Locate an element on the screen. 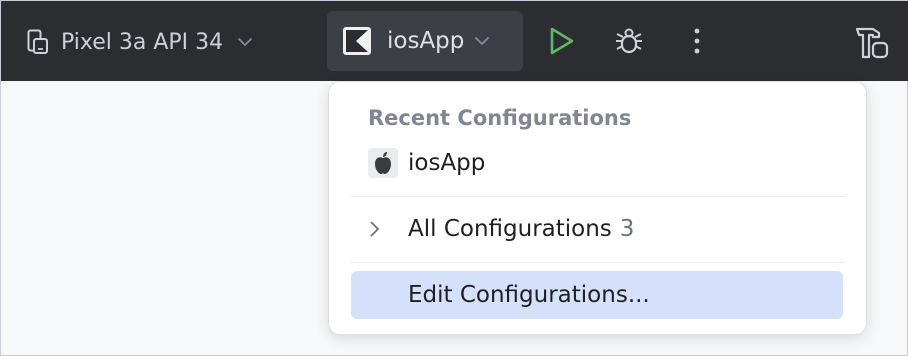 This screenshot has width=908, height=356. run-button is located at coordinates (561, 41).